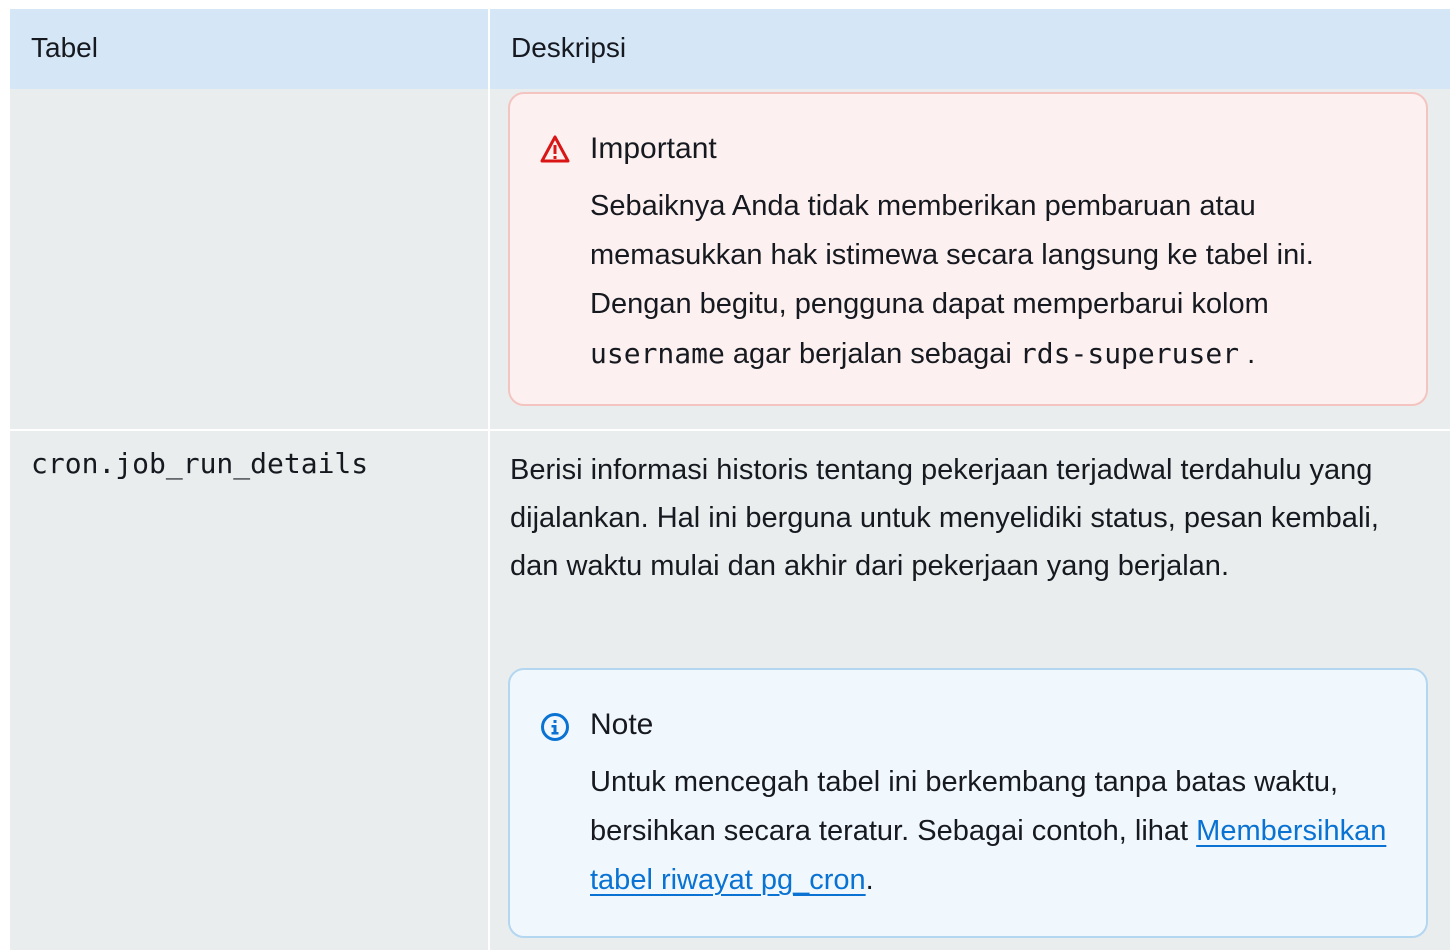 The image size is (1450, 950). What do you see at coordinates (489, 479) in the screenshot?
I see `column-divider` at bounding box center [489, 479].